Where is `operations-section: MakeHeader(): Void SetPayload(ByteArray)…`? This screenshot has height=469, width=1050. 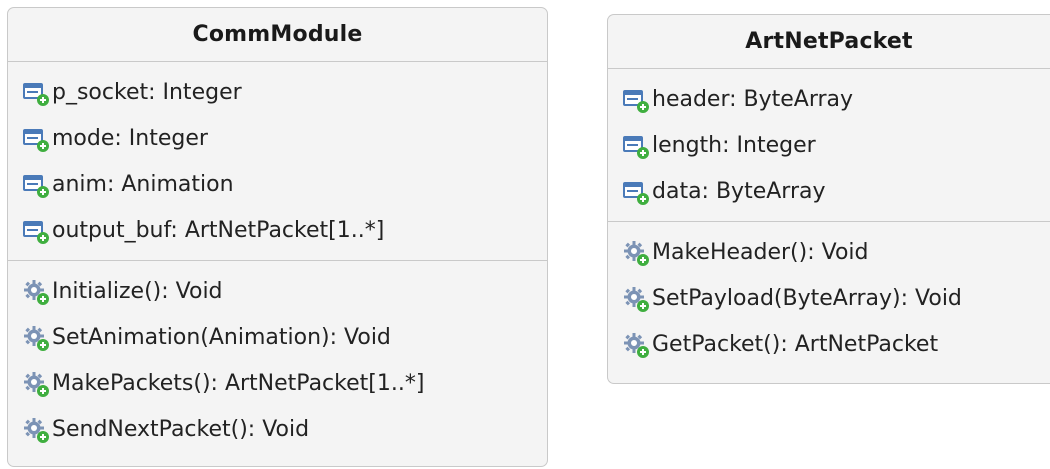
operations-section: MakeHeader(): Void SetPayload(ByteArray)… is located at coordinates (829, 298).